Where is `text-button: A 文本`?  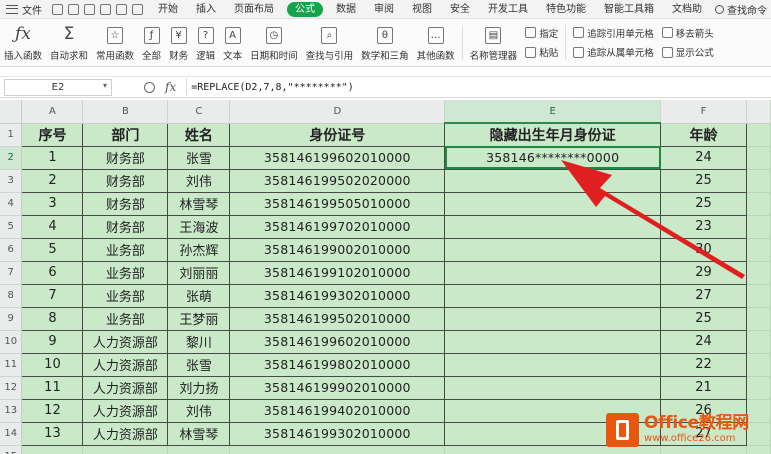
text-button: A 文本 is located at coordinates (232, 42).